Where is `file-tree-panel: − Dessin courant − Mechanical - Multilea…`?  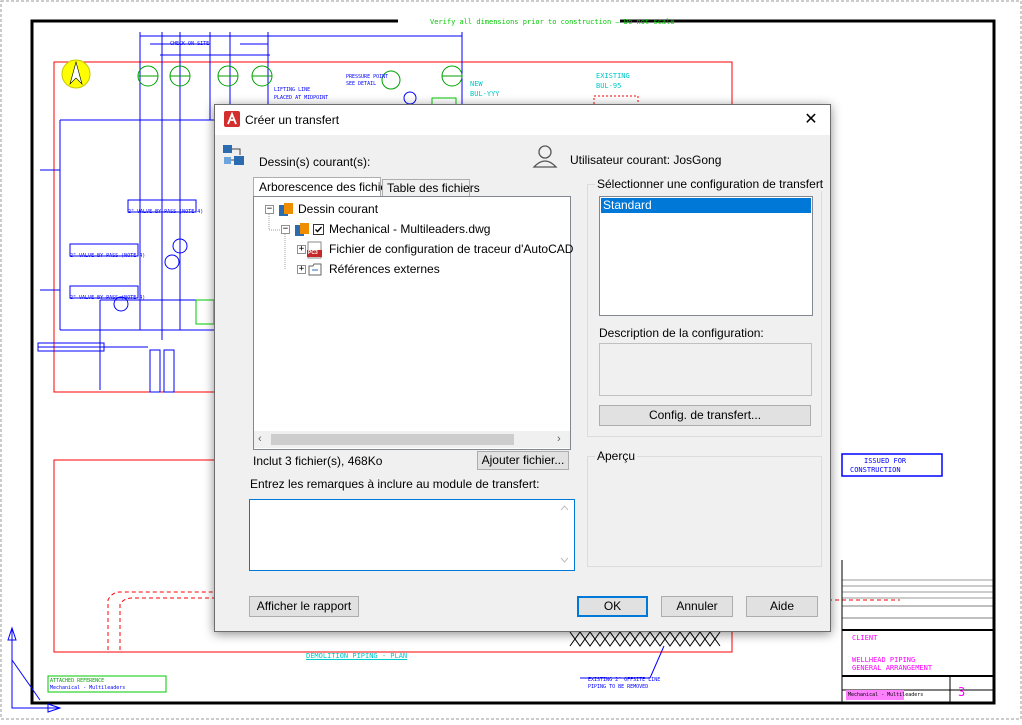
file-tree-panel: − Dessin courant − Mechanical - Multilea… is located at coordinates (413, 323).